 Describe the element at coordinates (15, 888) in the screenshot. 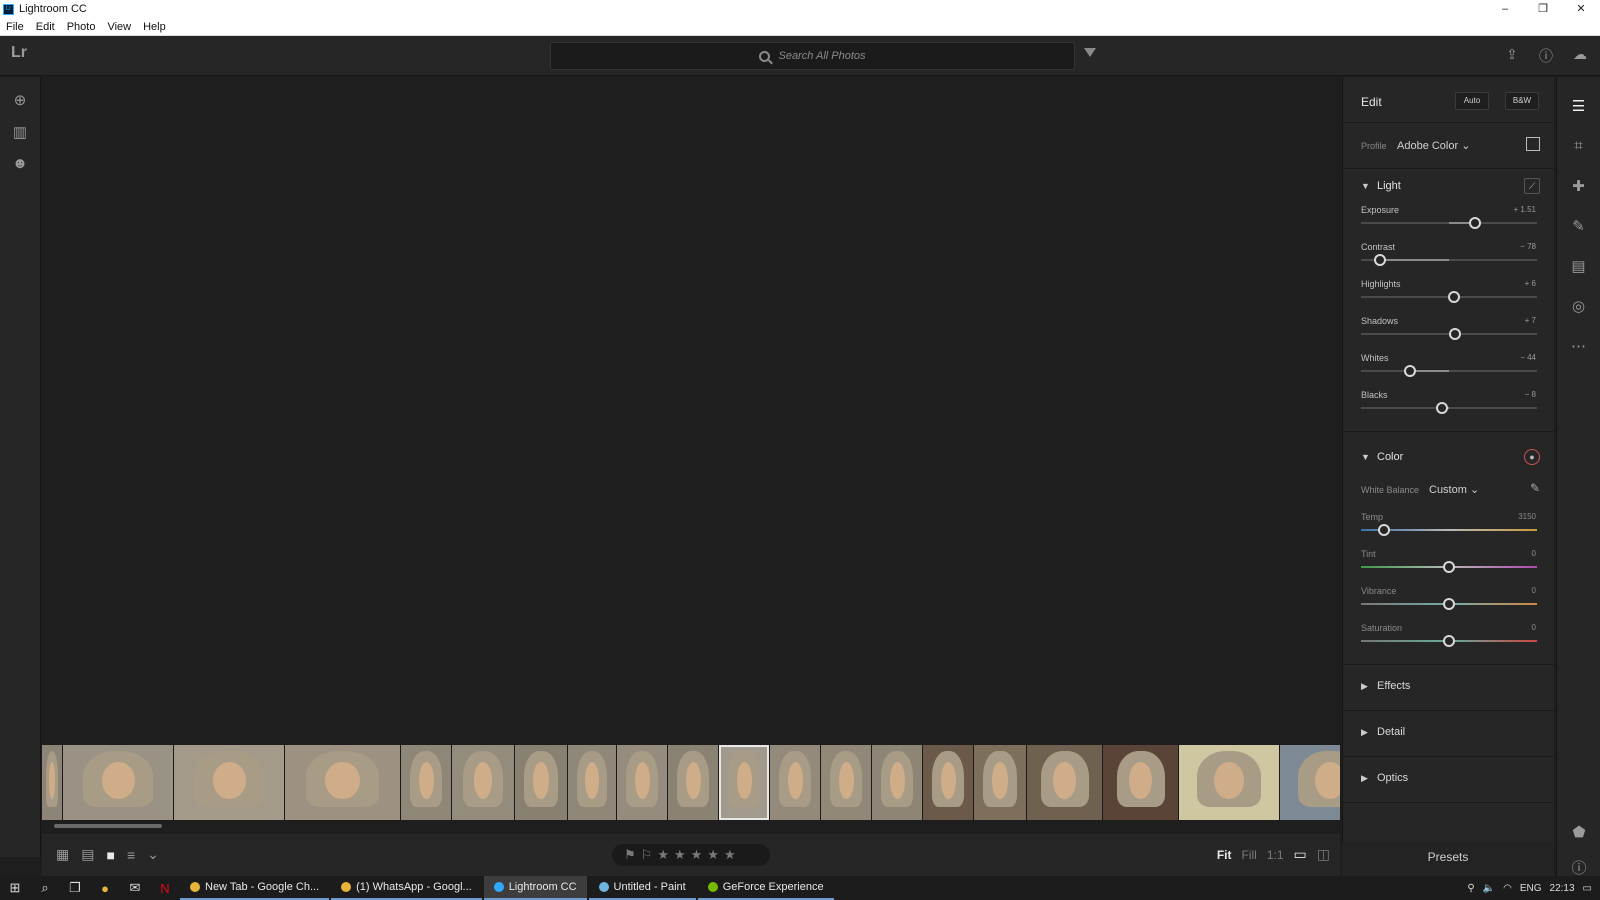

I see `windows-start-icon: ⊞` at that location.